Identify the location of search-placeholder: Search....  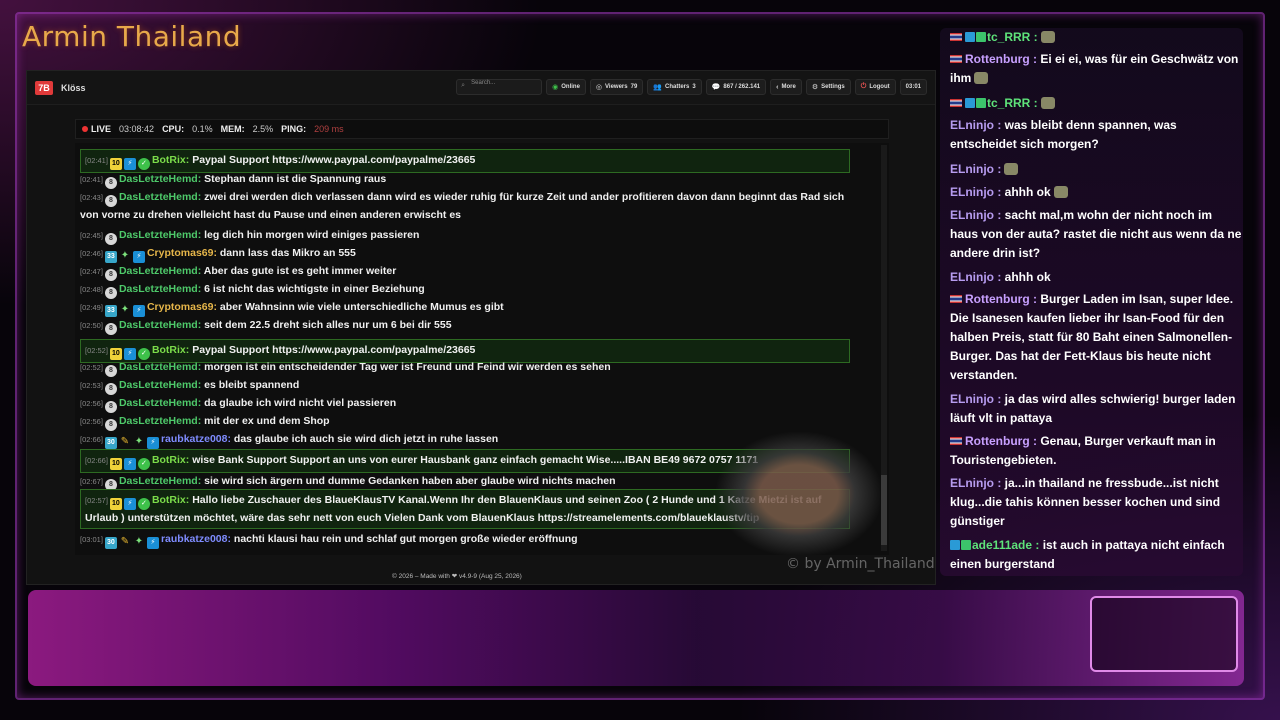
(483, 83).